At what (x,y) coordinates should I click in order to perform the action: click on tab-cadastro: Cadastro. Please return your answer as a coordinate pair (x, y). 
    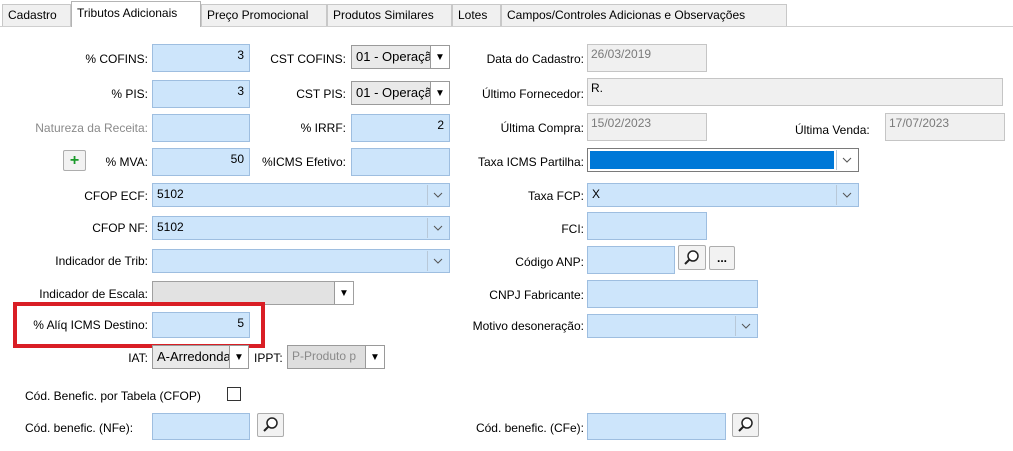
    Looking at the image, I should click on (36, 15).